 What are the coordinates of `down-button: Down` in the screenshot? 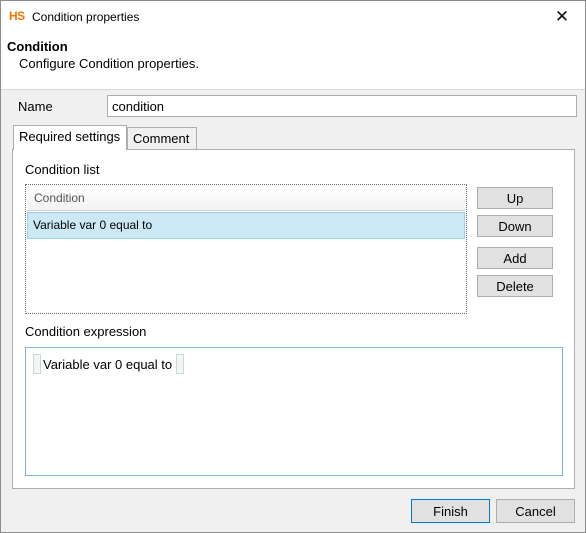 It's located at (515, 226).